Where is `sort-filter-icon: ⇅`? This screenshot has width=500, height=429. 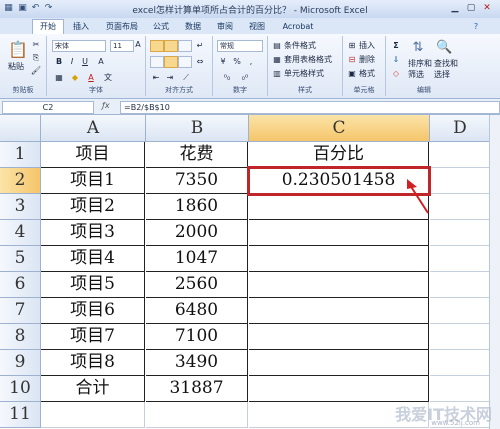
sort-filter-icon: ⇅ is located at coordinates (418, 48).